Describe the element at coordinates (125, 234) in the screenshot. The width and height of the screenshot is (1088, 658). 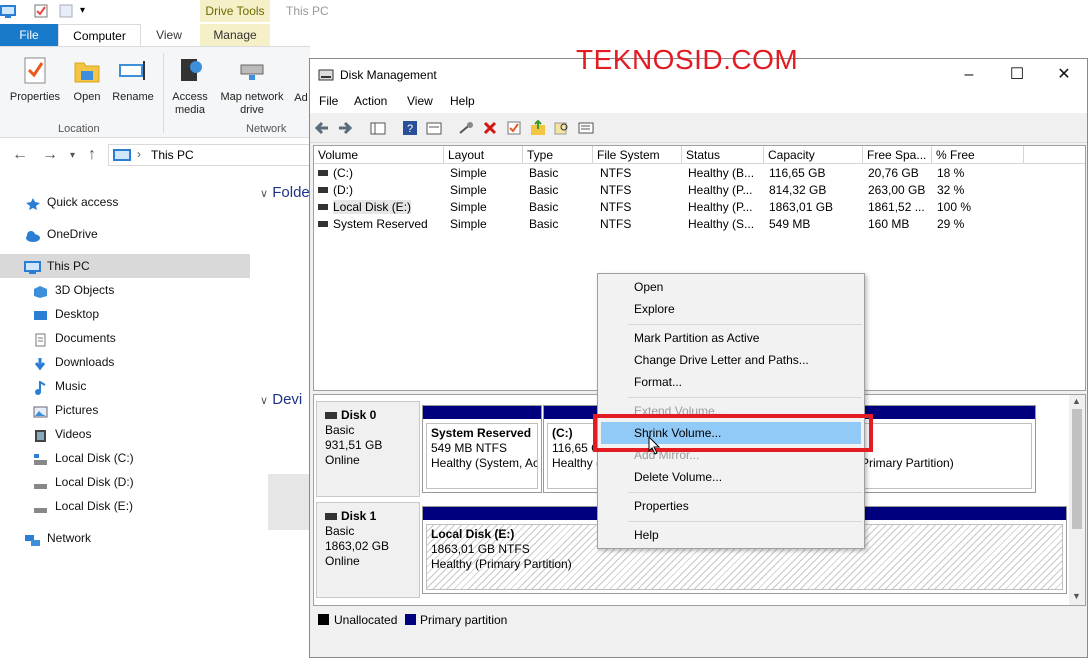
I see `nav-item-onedrive: OneDrive` at that location.